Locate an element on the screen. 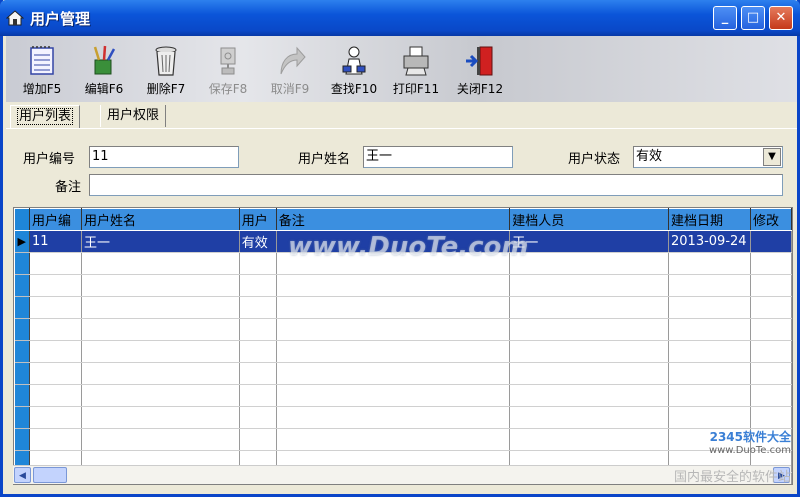  close-window-button: ✕ is located at coordinates (781, 18).